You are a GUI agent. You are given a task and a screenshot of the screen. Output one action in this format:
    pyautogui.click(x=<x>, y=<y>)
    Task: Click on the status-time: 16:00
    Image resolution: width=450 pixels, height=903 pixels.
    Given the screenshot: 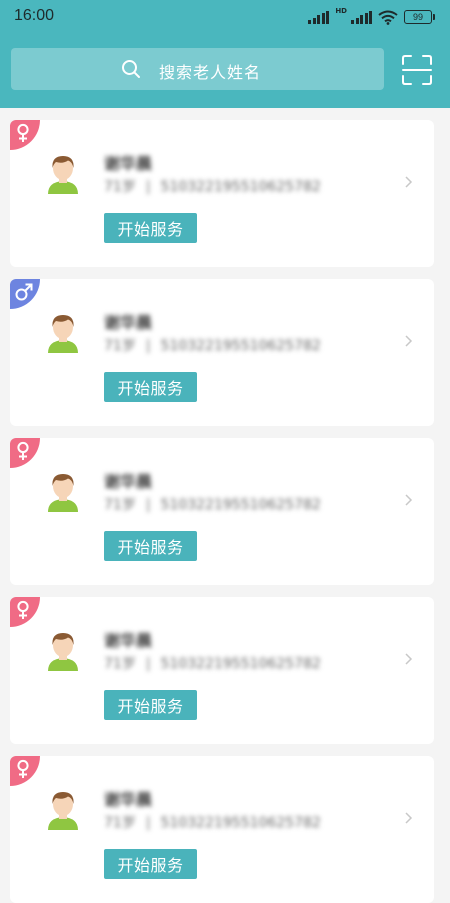 What is the action you would take?
    pyautogui.click(x=34, y=15)
    